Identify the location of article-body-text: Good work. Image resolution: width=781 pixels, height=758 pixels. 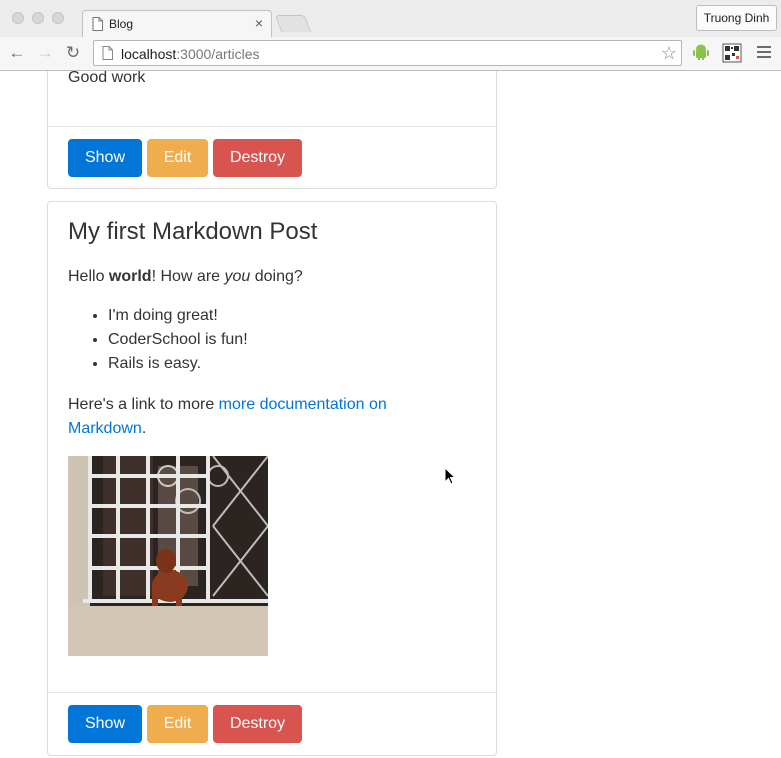
(107, 78).